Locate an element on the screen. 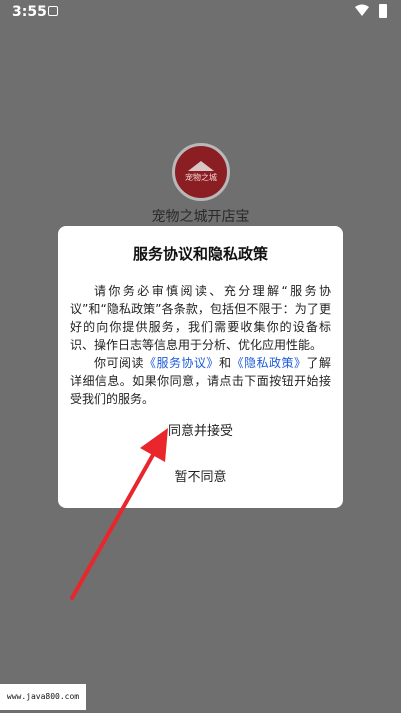 The height and width of the screenshot is (713, 401). status-time: 3:55 is located at coordinates (29, 12).